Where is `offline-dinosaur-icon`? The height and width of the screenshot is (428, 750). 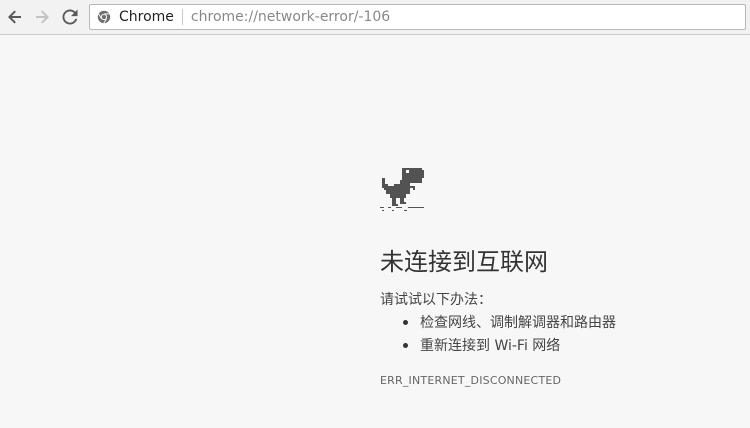 offline-dinosaur-icon is located at coordinates (402, 189).